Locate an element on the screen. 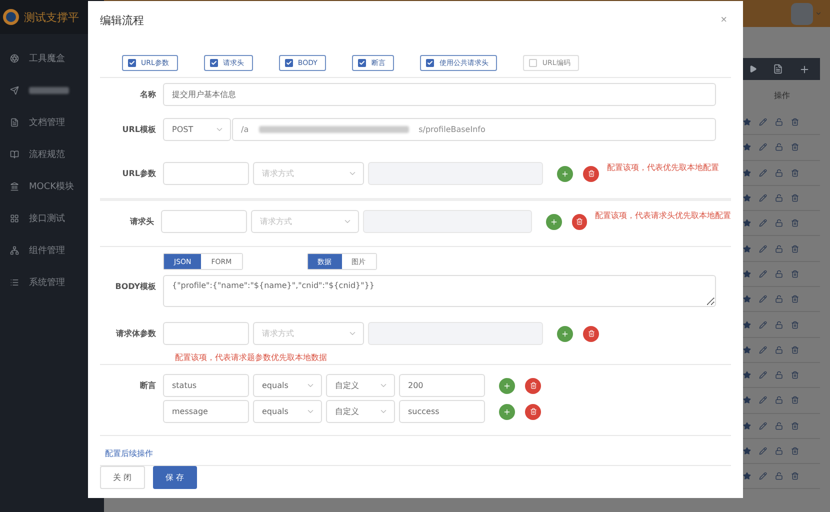 This screenshot has width=830, height=512. sidebar-item: 组件管理 is located at coordinates (52, 250).